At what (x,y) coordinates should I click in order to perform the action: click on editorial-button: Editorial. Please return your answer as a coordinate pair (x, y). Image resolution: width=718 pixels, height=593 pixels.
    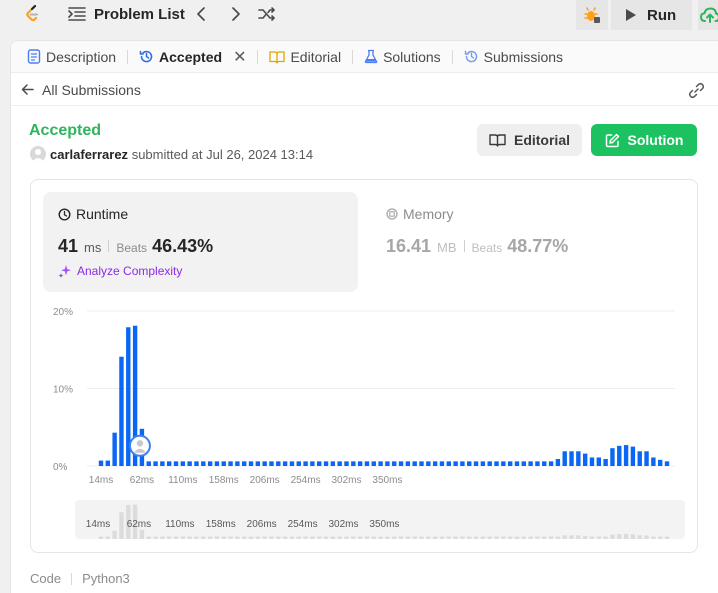
    Looking at the image, I should click on (529, 140).